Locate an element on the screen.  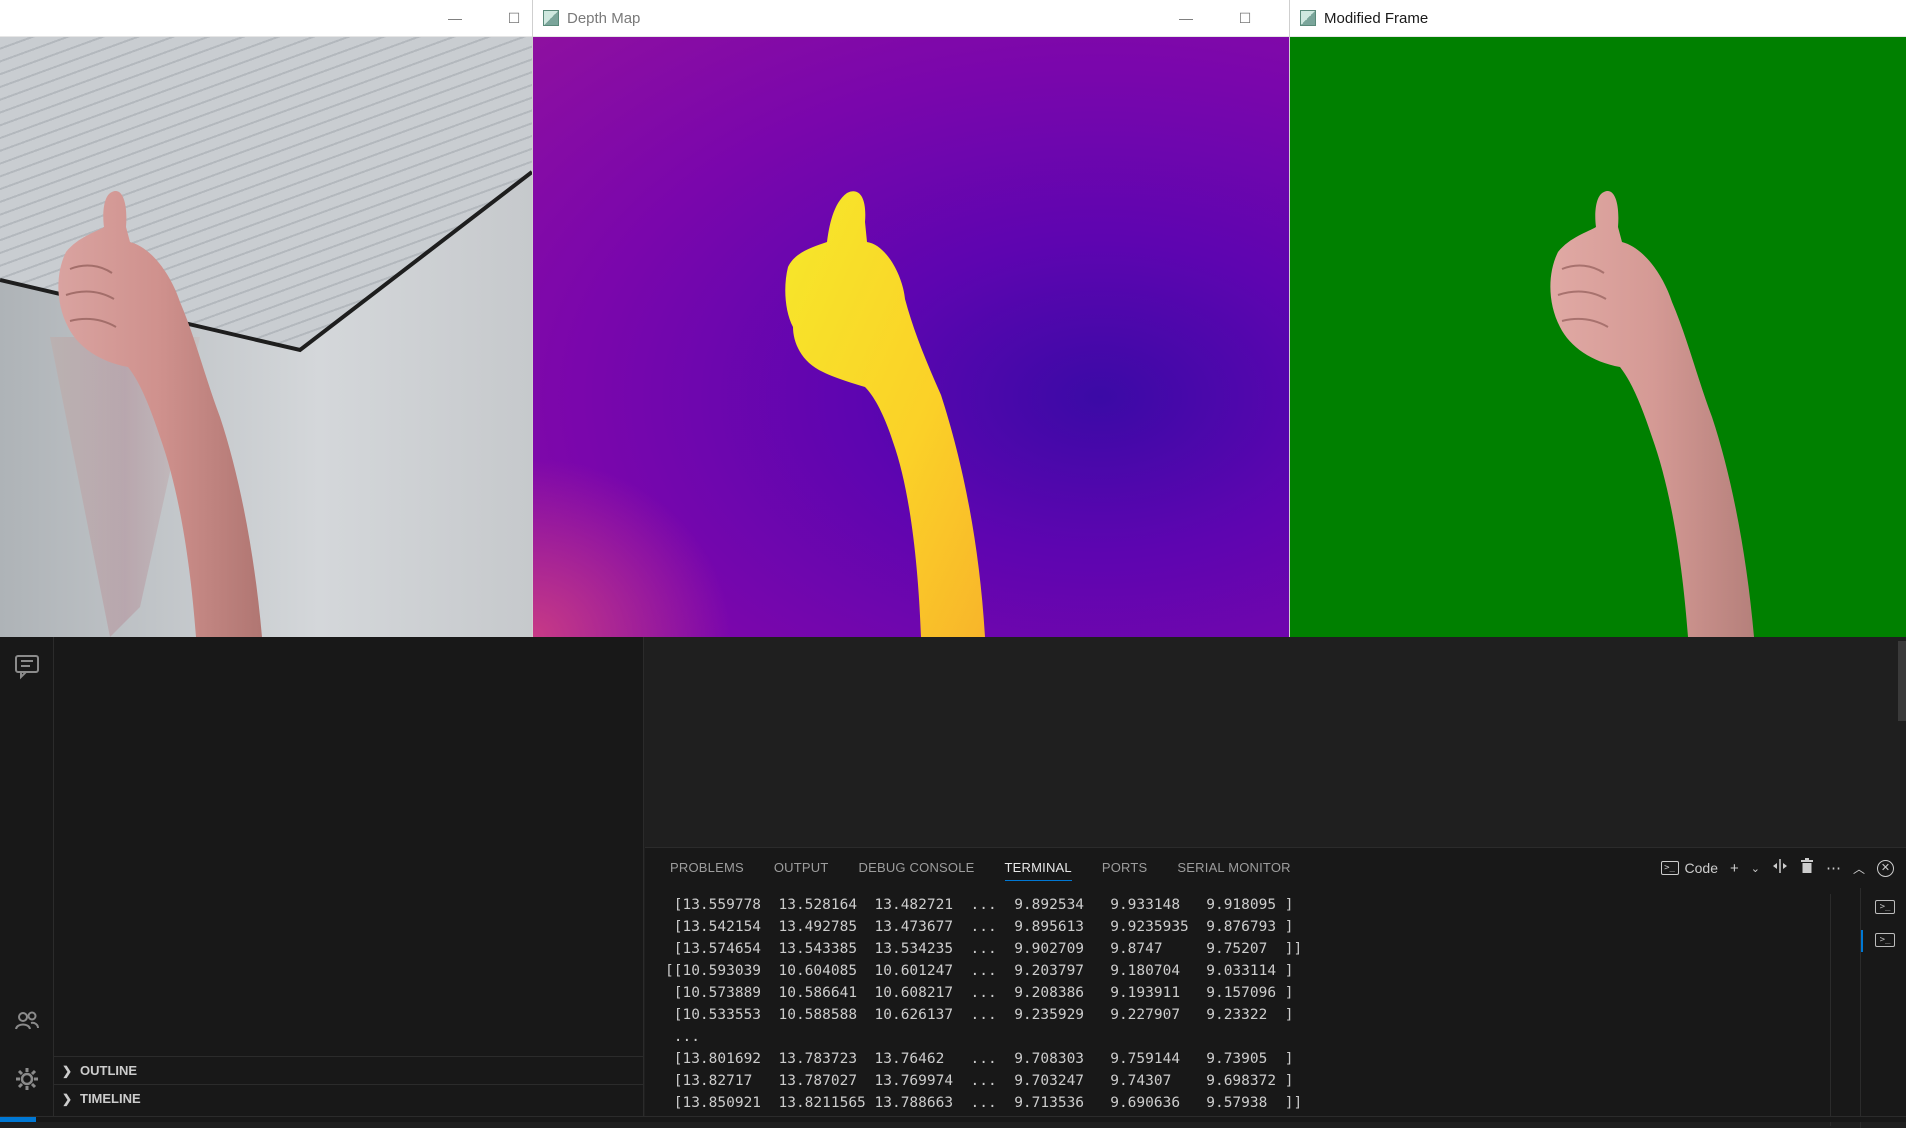
panel-actions: >_ Code + ⌄ ⋯ ︿ ✕ is located at coordinates (1777, 868).